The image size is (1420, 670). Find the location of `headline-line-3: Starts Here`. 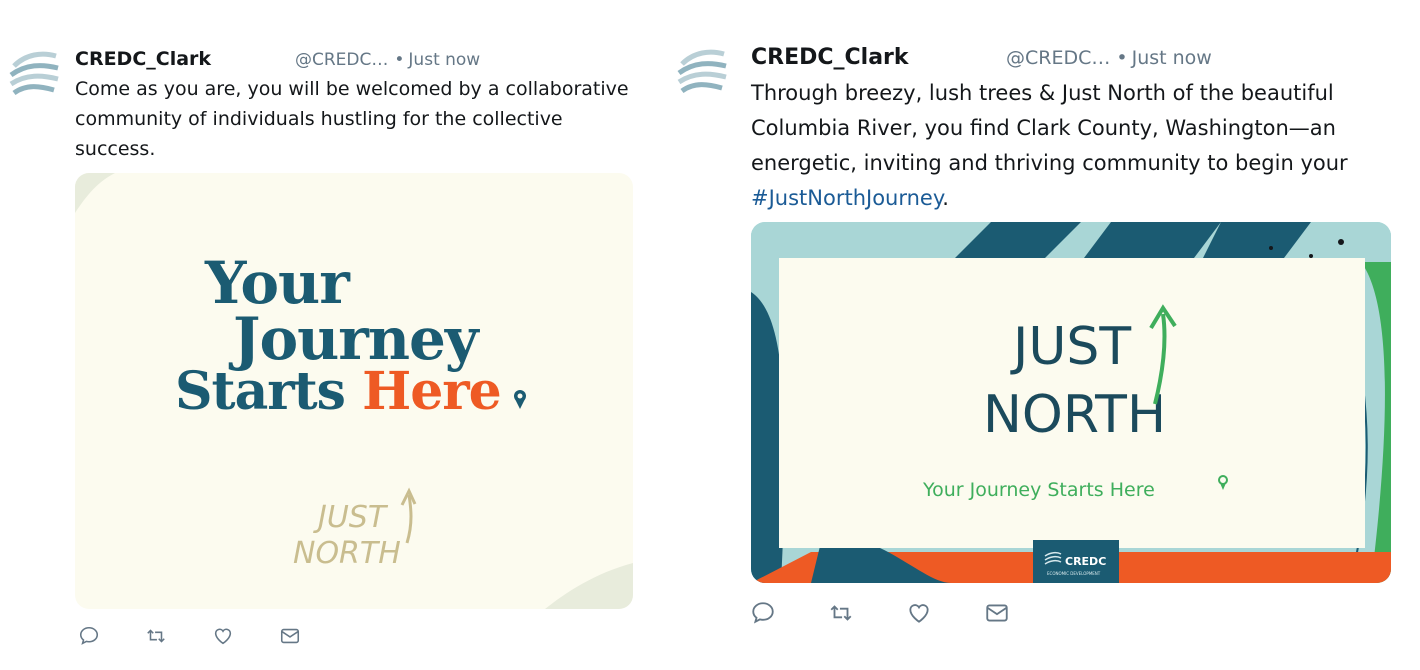

headline-line-3: Starts Here is located at coordinates (338, 391).